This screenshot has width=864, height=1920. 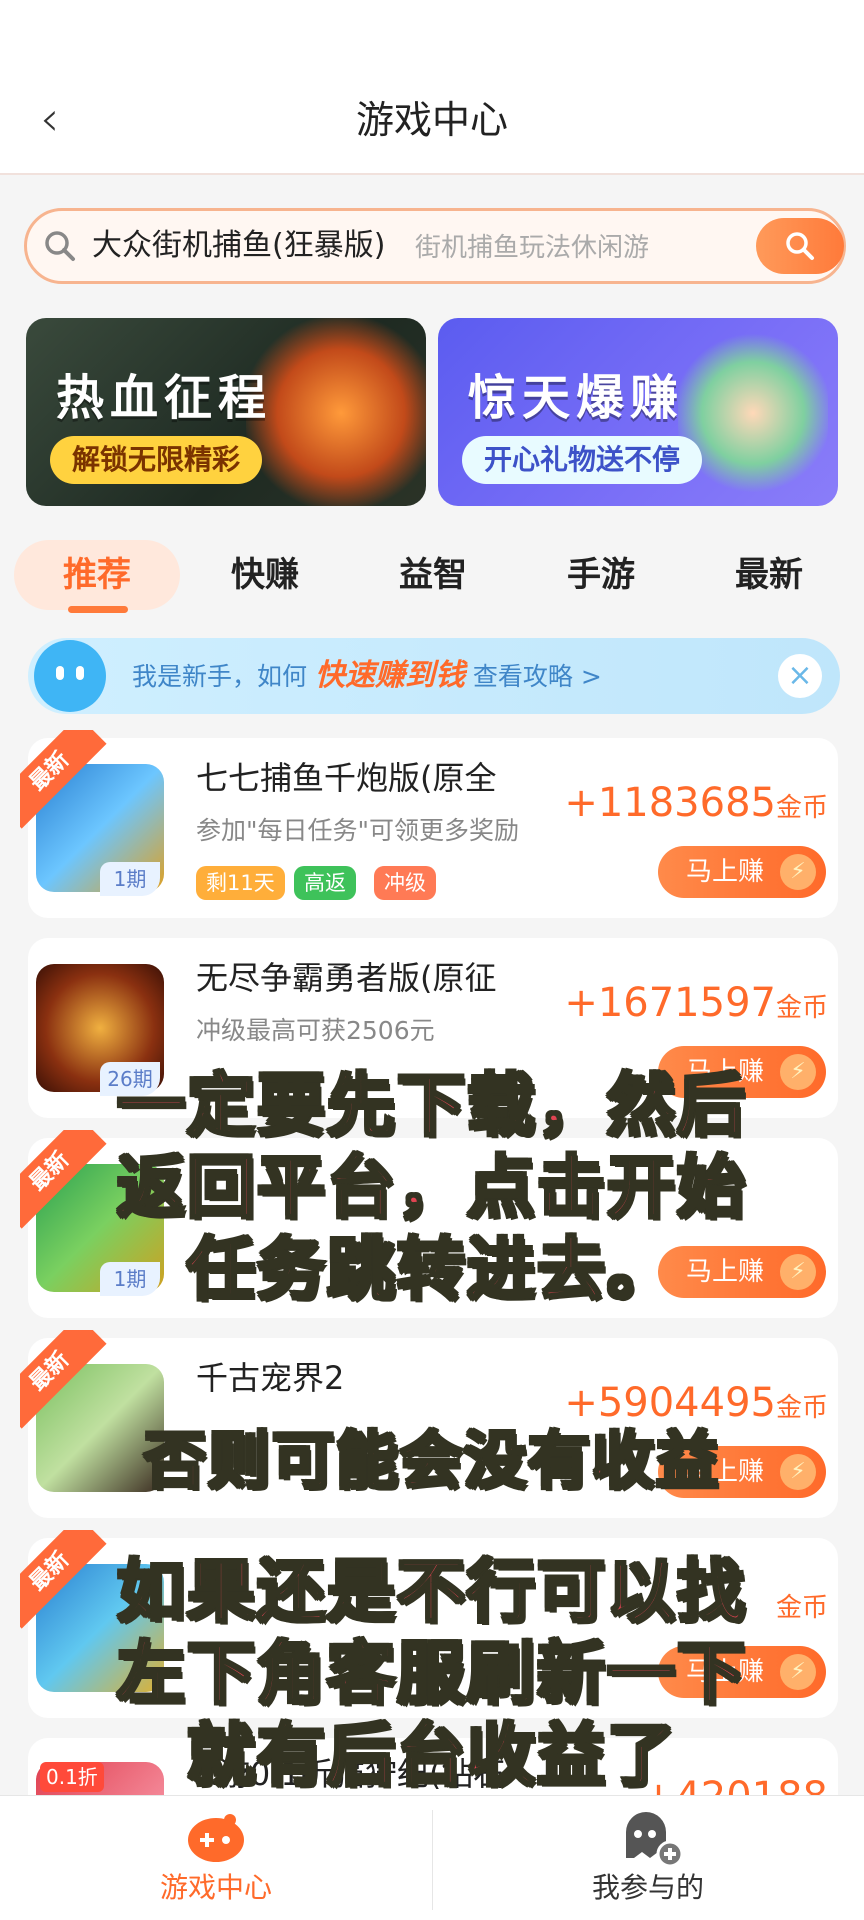 I want to click on kid-gamer-illustration, so click(x=753, y=413).